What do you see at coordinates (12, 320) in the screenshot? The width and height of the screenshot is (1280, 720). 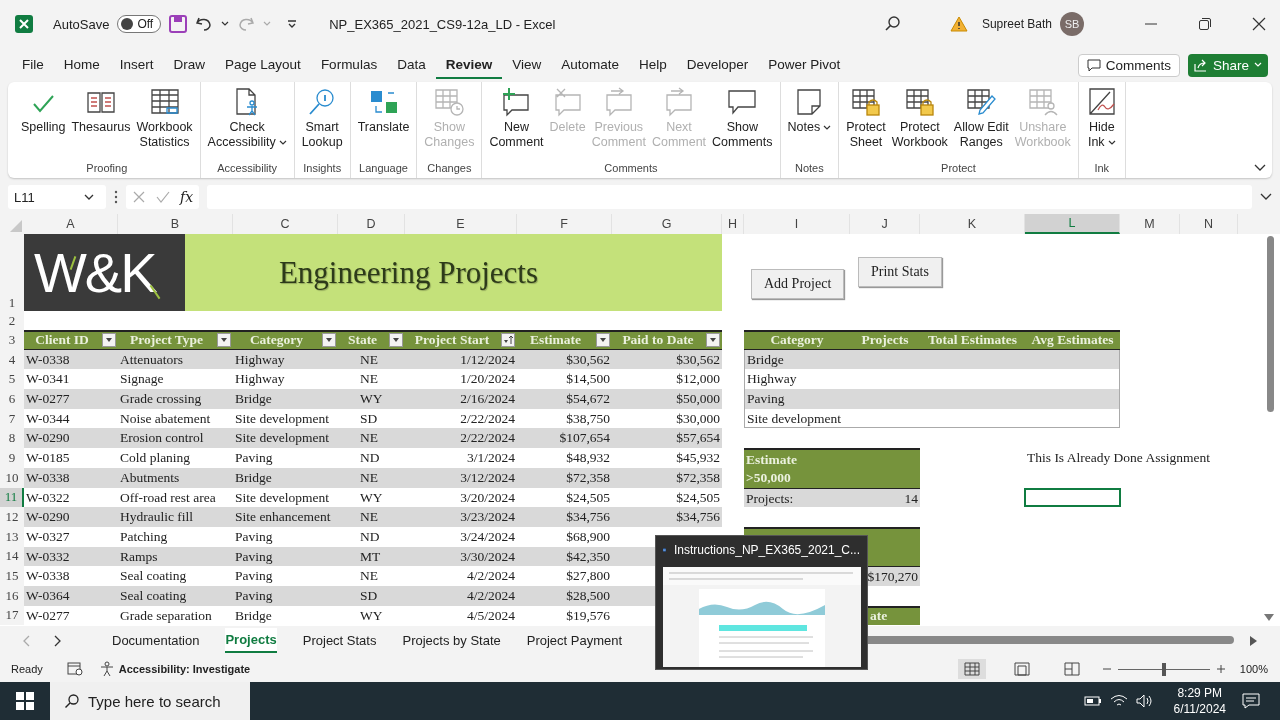 I see `row-number: 2` at bounding box center [12, 320].